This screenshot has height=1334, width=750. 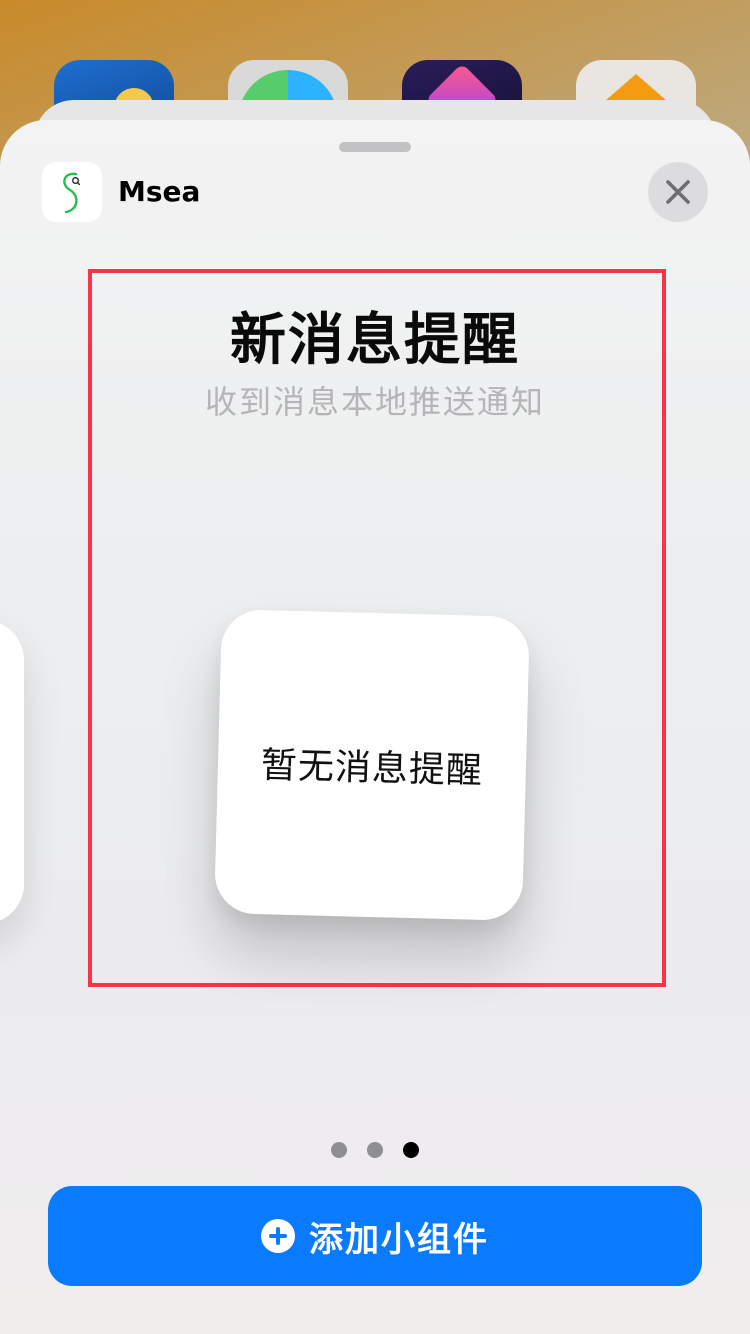 I want to click on widget-subtitle: 收到消息本地推送通知, so click(x=374, y=402).